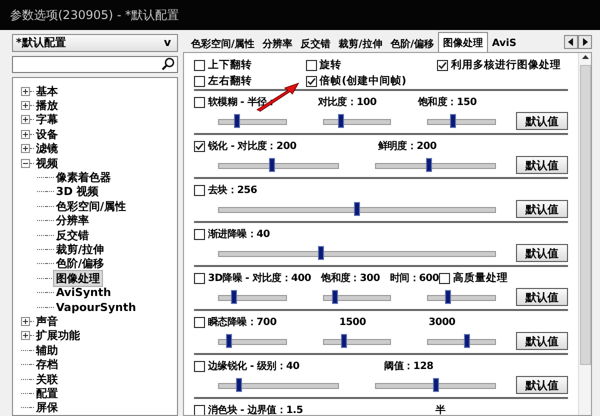 This screenshot has height=416, width=600. I want to click on checkbox-label: 左右翻转, so click(230, 81).